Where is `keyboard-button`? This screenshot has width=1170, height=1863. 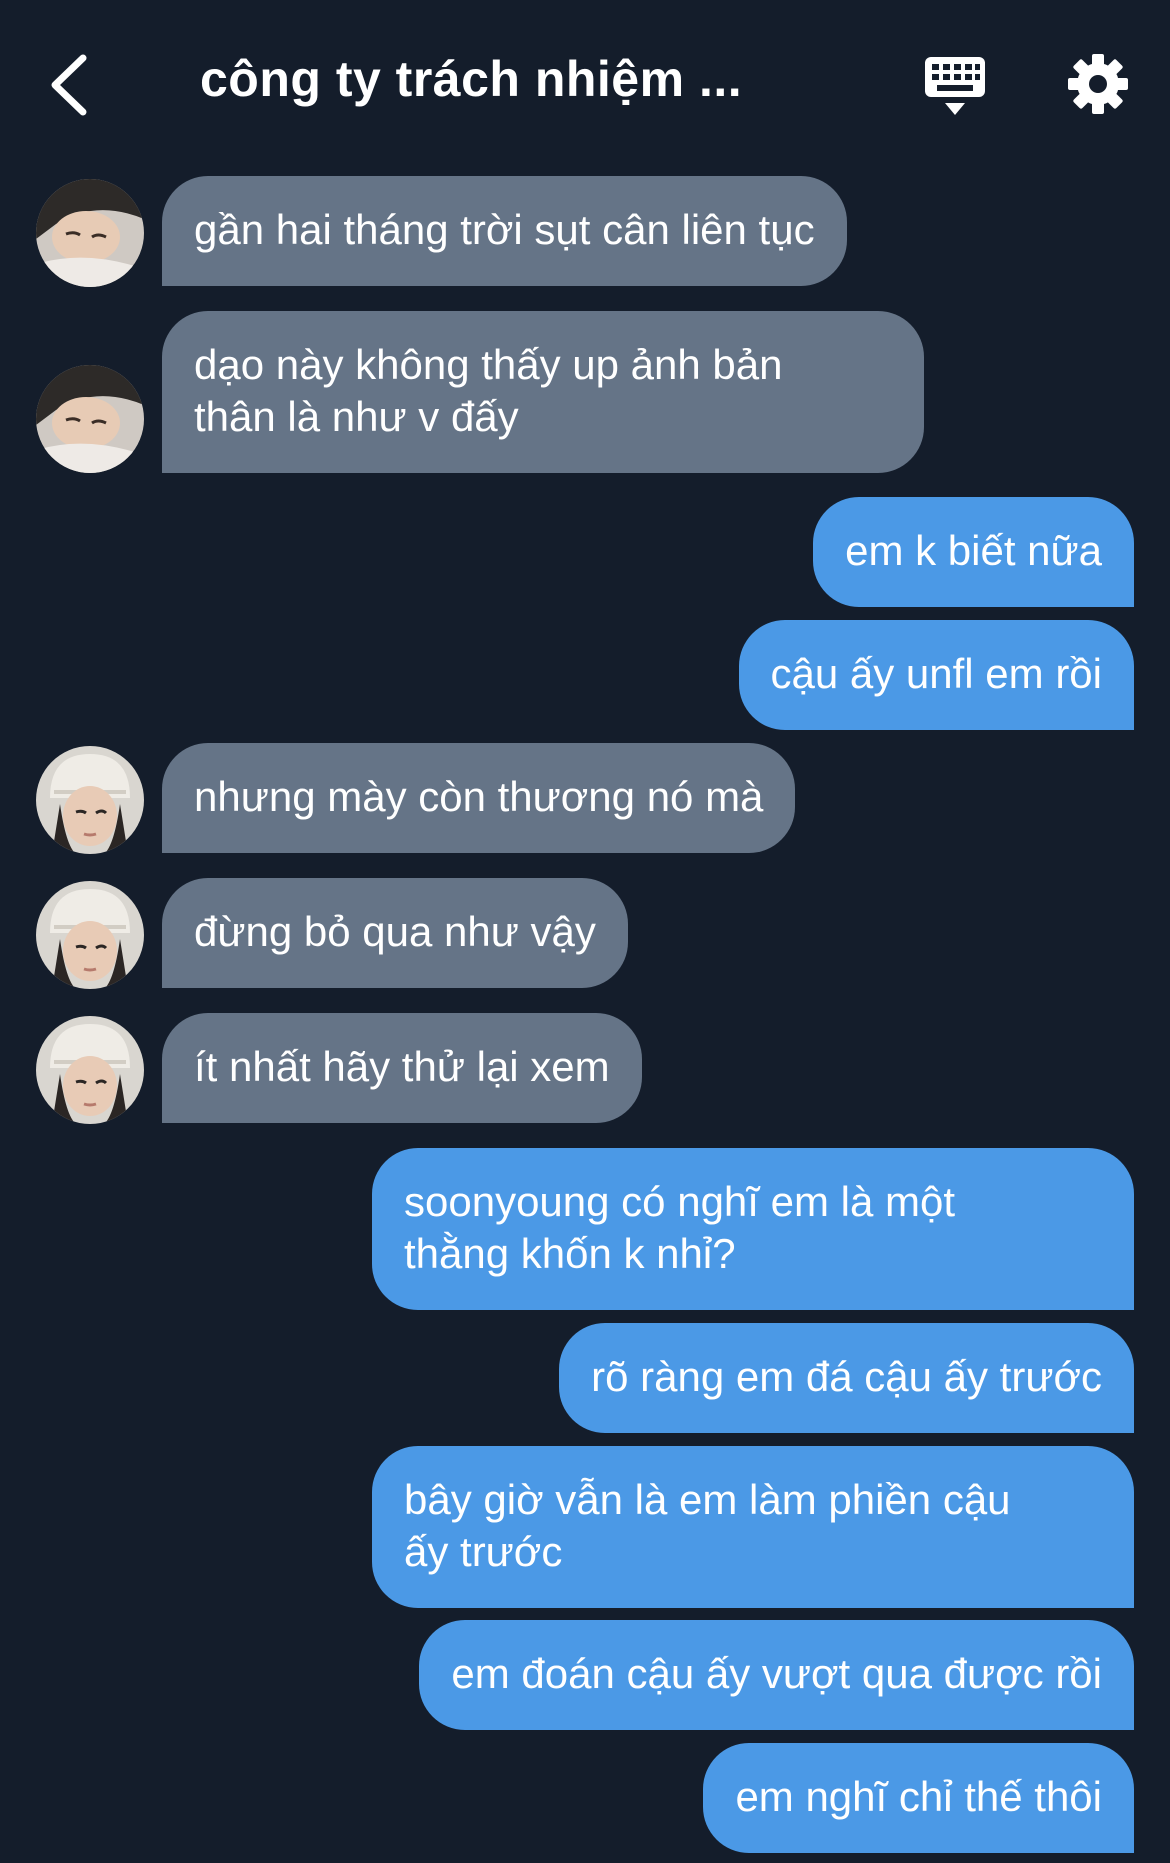 keyboard-button is located at coordinates (955, 86).